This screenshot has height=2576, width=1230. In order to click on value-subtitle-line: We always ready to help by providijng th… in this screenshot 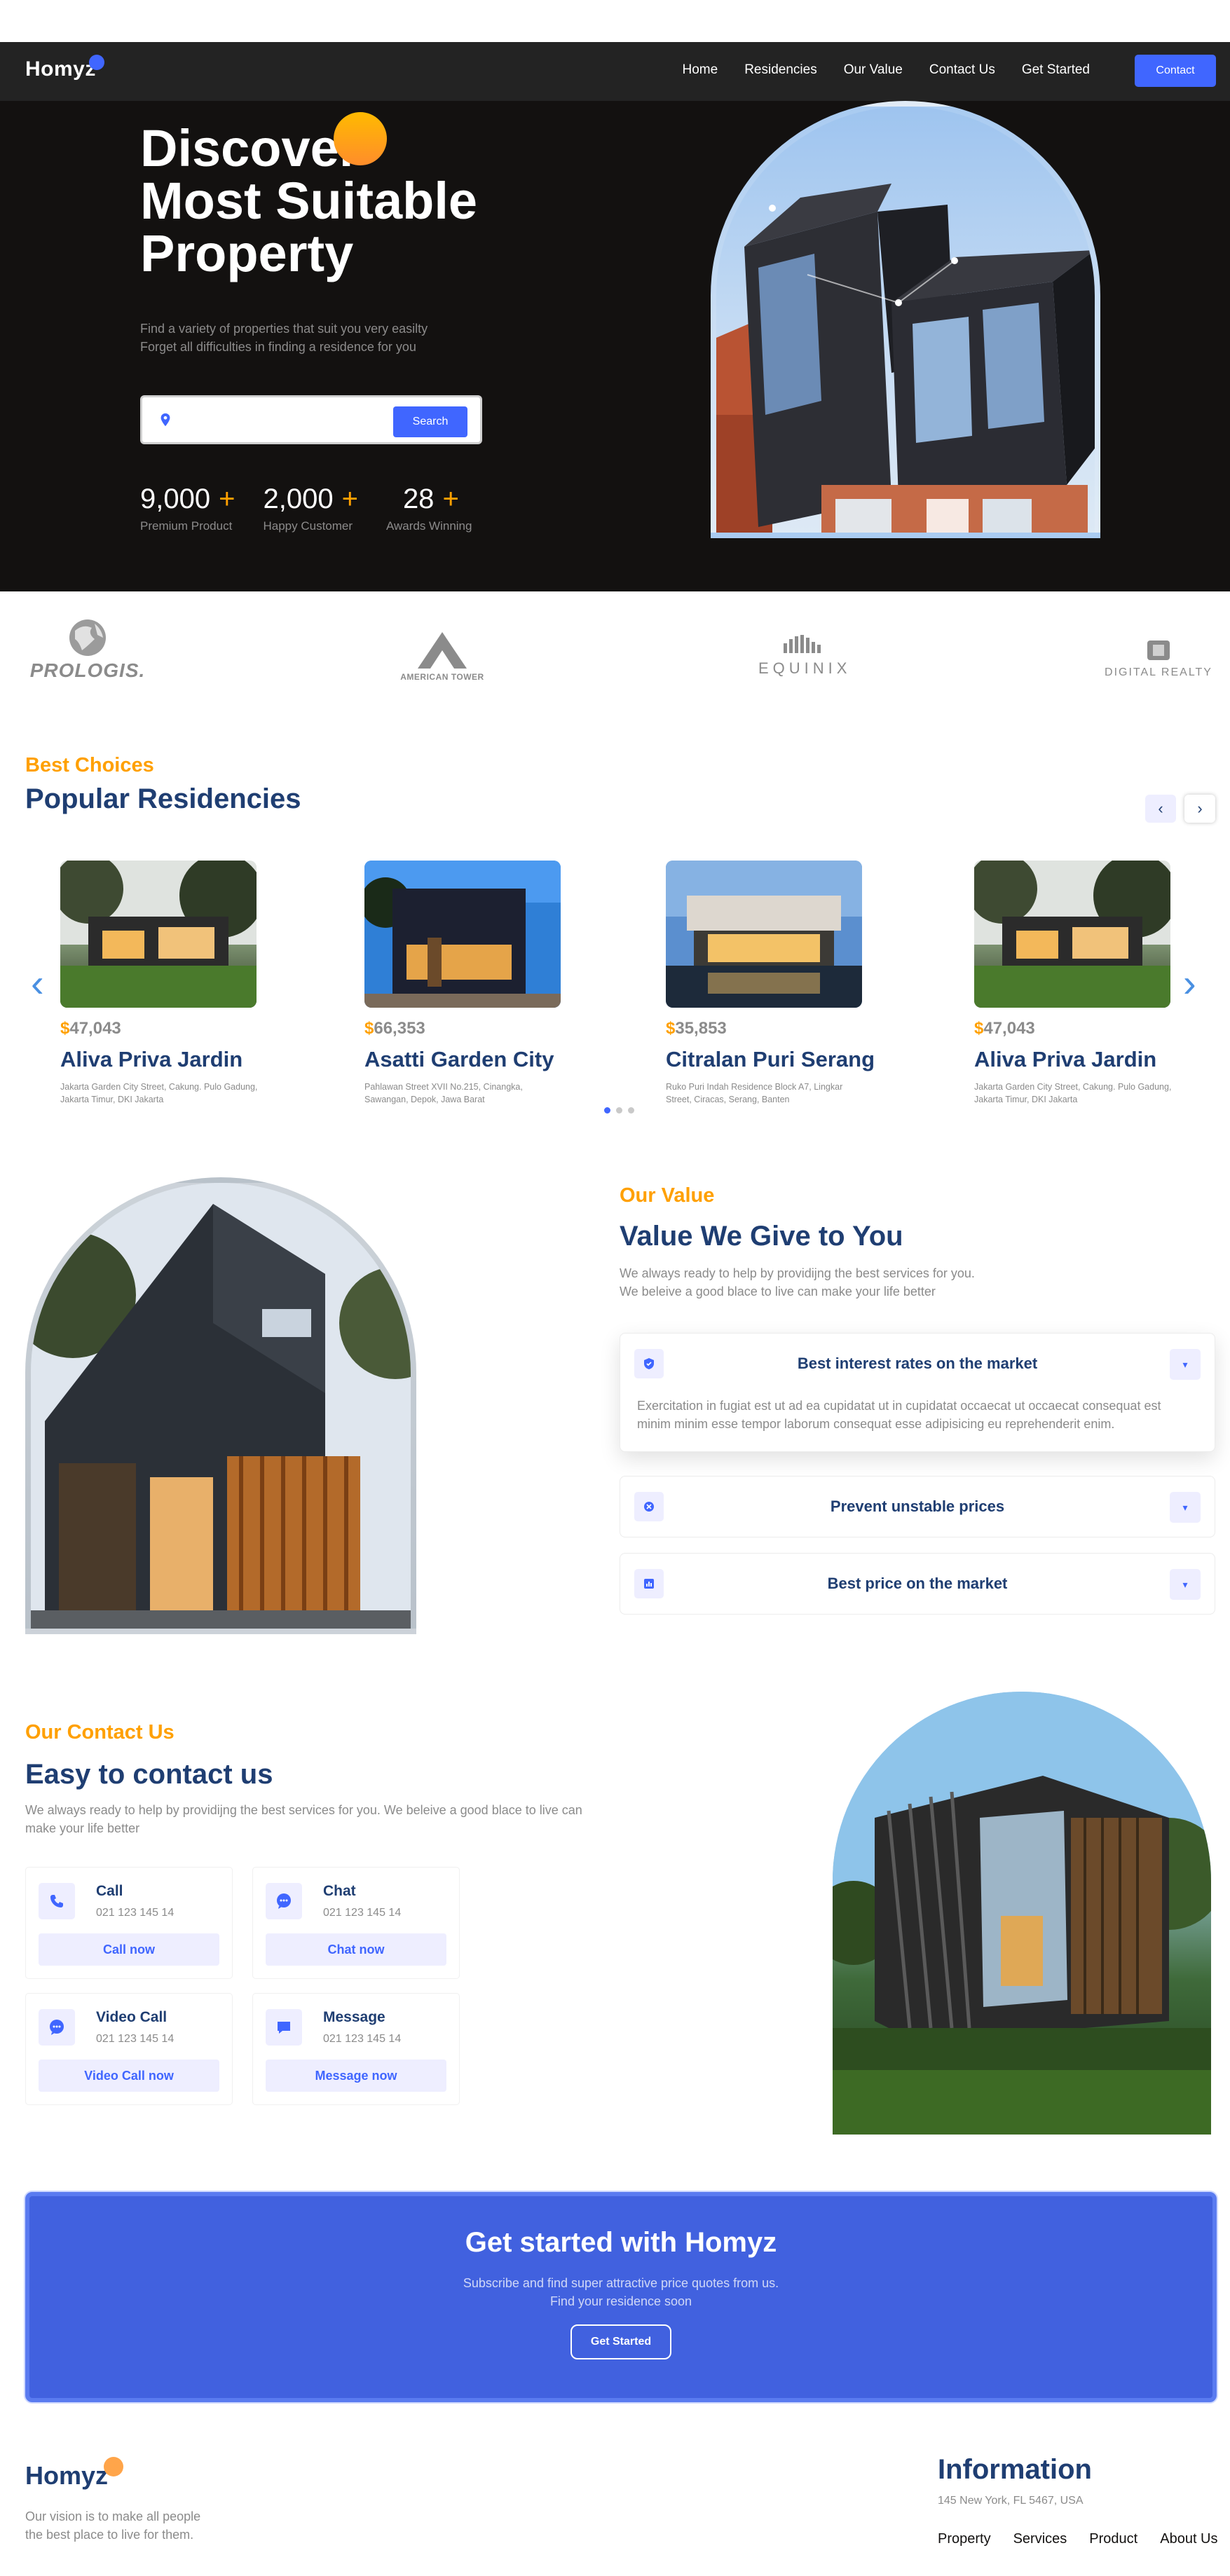, I will do `click(797, 1273)`.